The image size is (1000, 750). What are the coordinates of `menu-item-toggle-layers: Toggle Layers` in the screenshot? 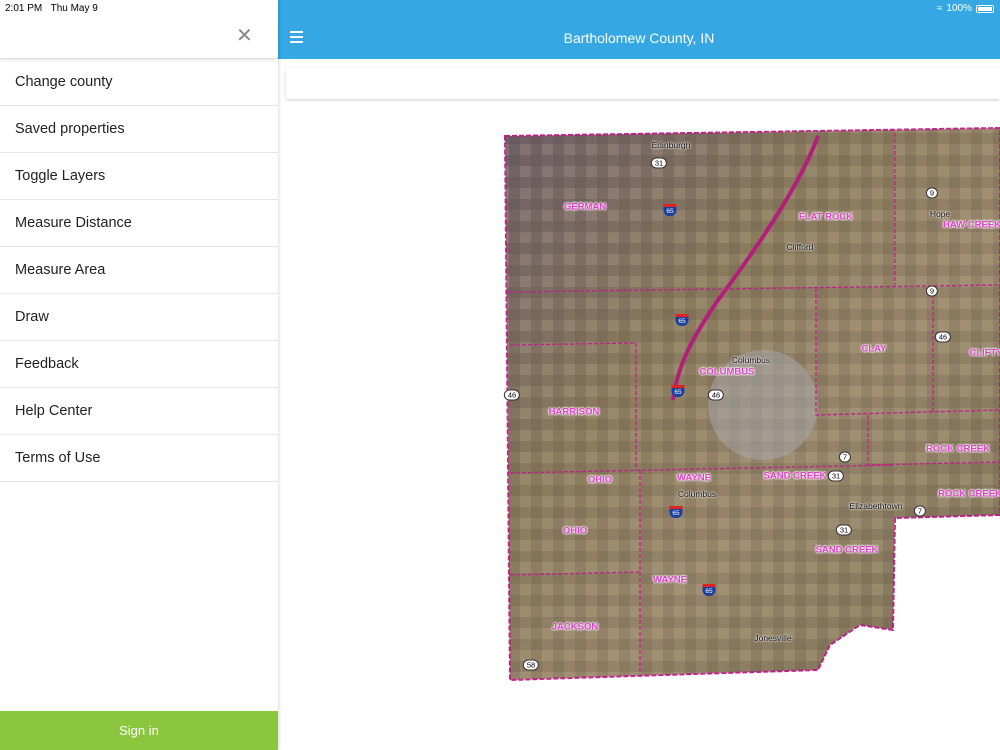 It's located at (139, 176).